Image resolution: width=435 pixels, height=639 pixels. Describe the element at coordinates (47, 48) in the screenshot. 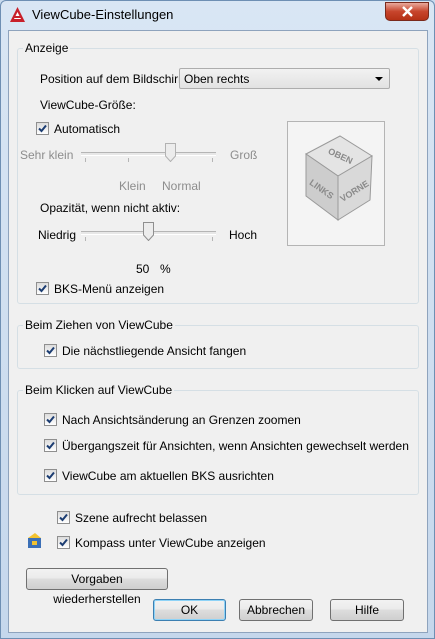

I see `display-group-title: Anzeige` at that location.